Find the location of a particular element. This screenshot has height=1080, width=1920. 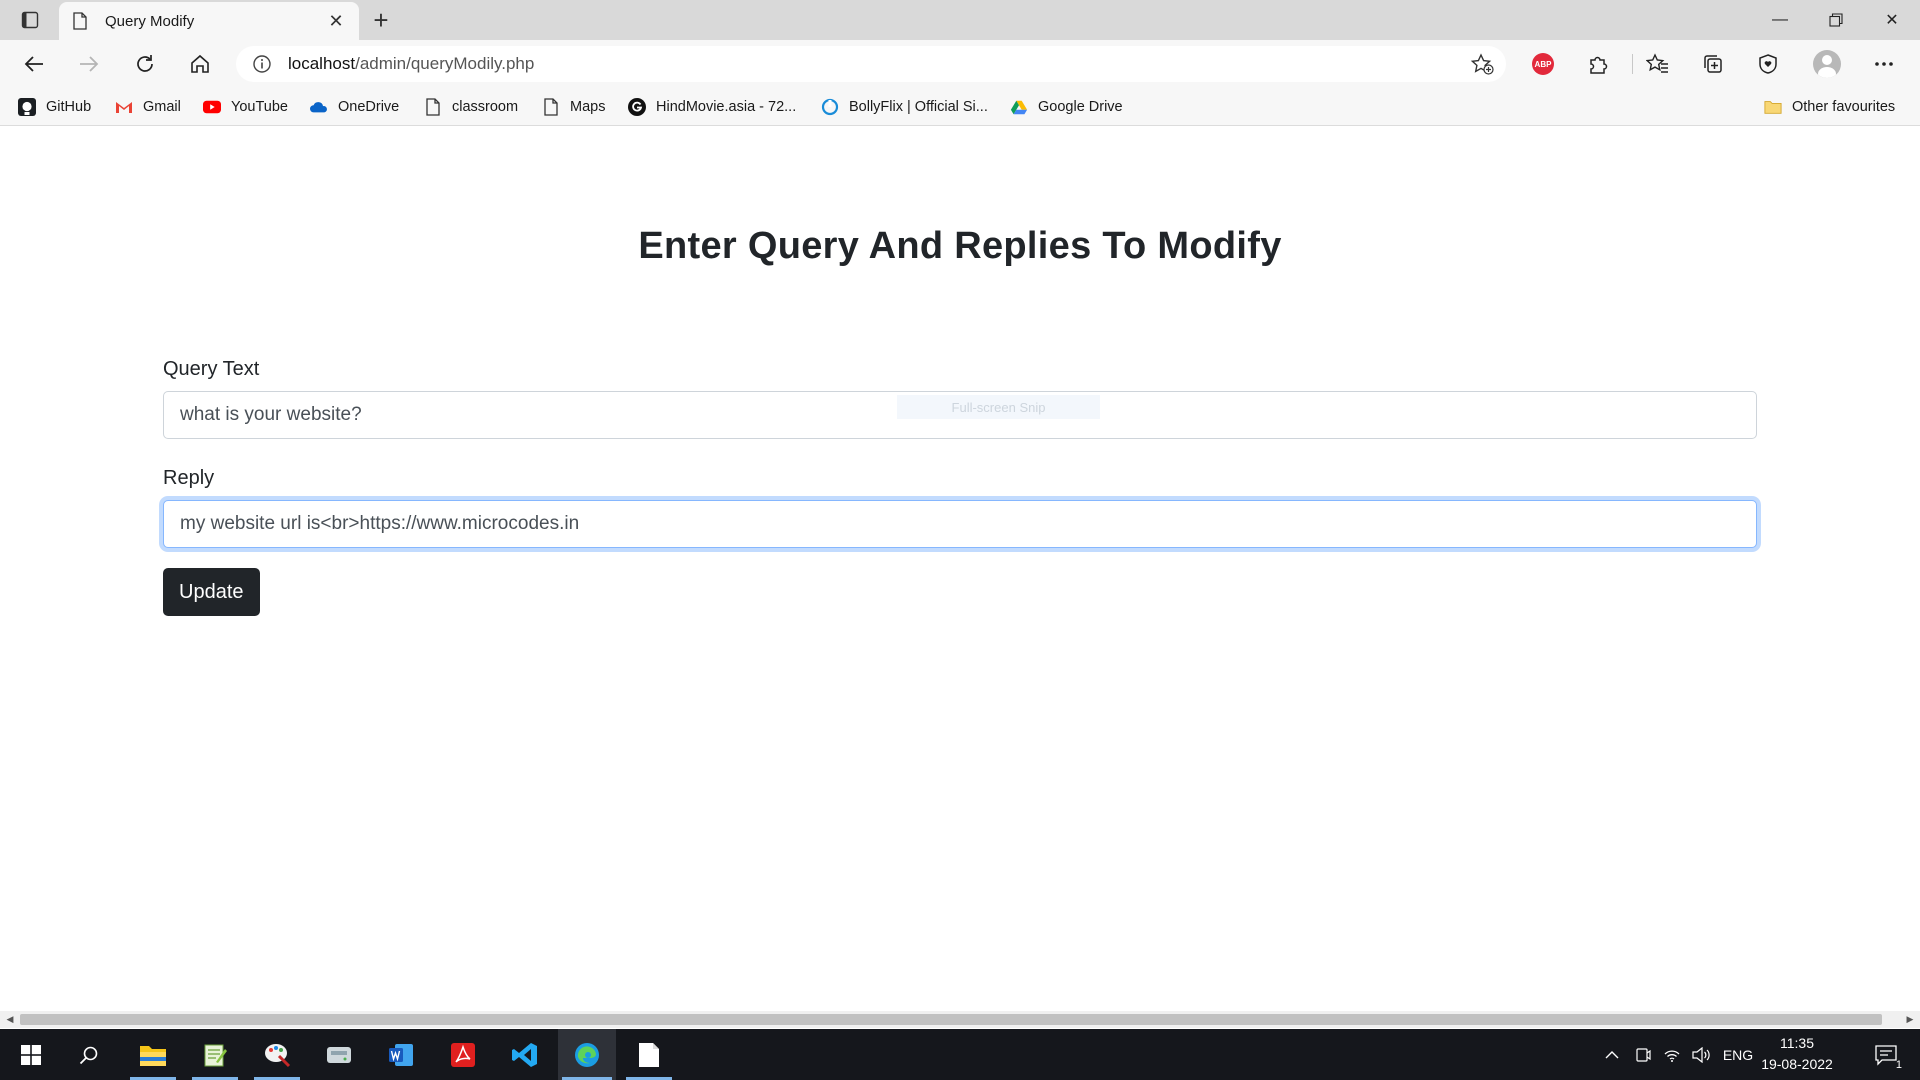

taskbar-word is located at coordinates (401, 1054).